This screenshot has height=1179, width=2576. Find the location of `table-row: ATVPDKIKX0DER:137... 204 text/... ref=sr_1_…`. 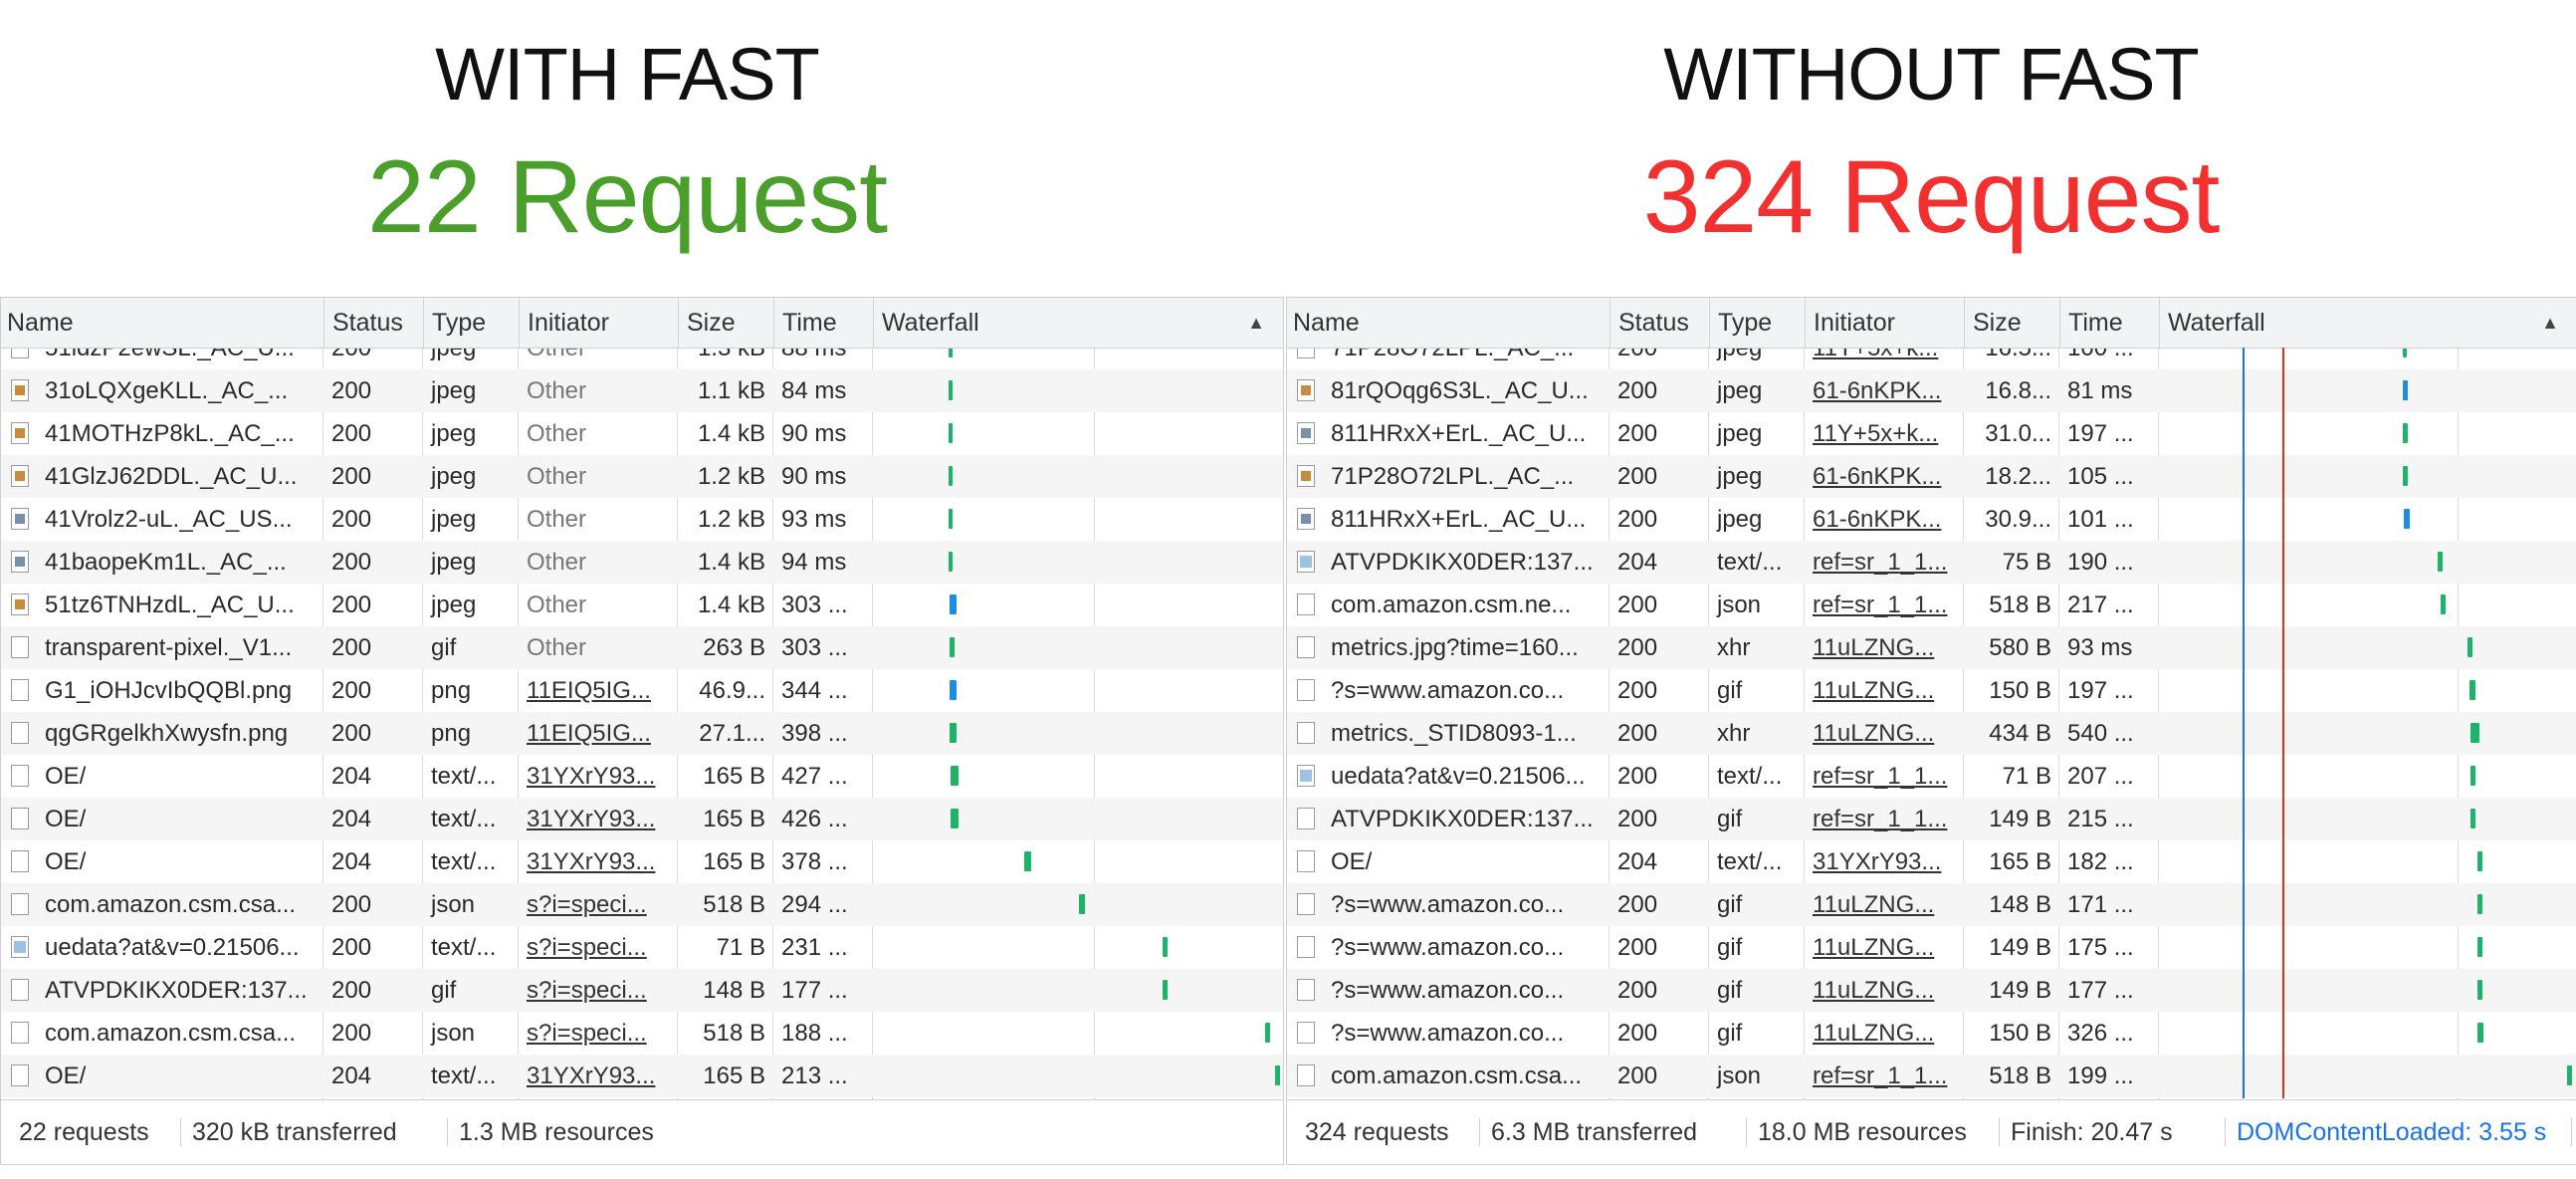

table-row: ATVPDKIKX0DER:137... 204 text/... ref=sr_1_… is located at coordinates (1931, 563).